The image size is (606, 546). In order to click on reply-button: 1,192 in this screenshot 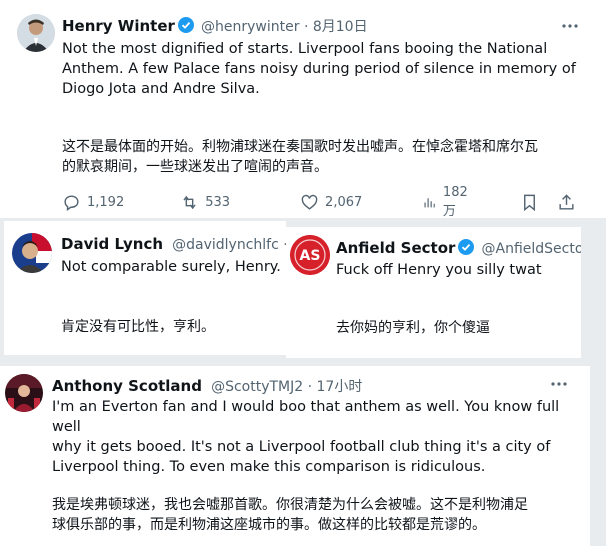, I will do `click(93, 202)`.